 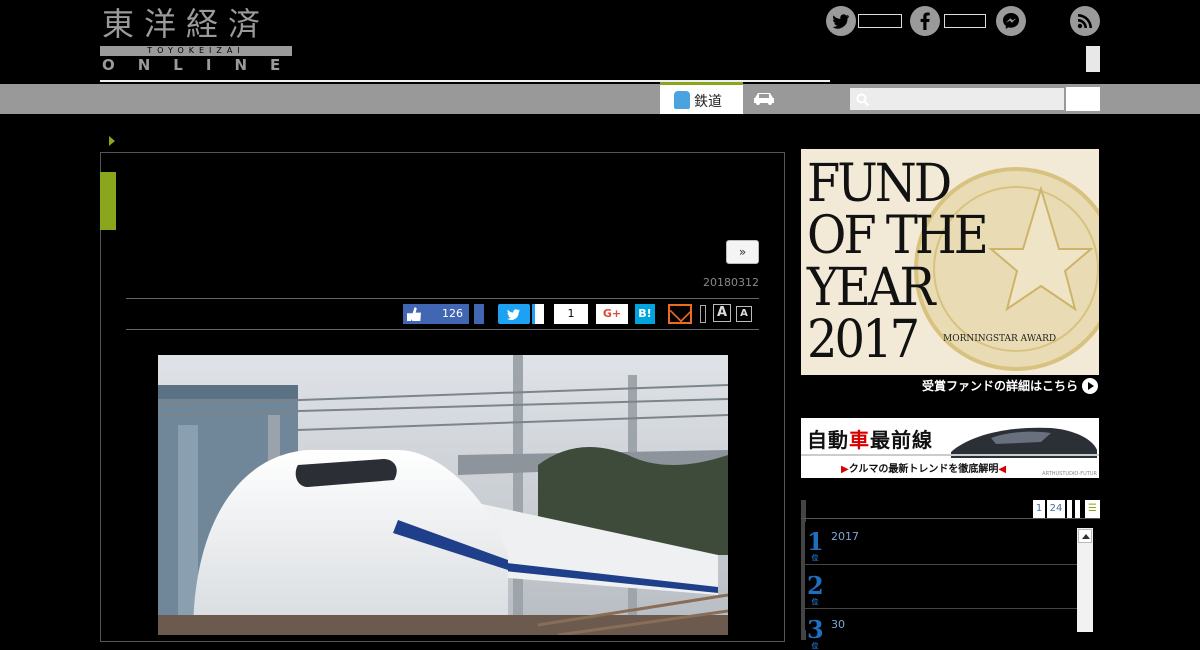 What do you see at coordinates (957, 99) in the screenshot?
I see `search-input` at bounding box center [957, 99].